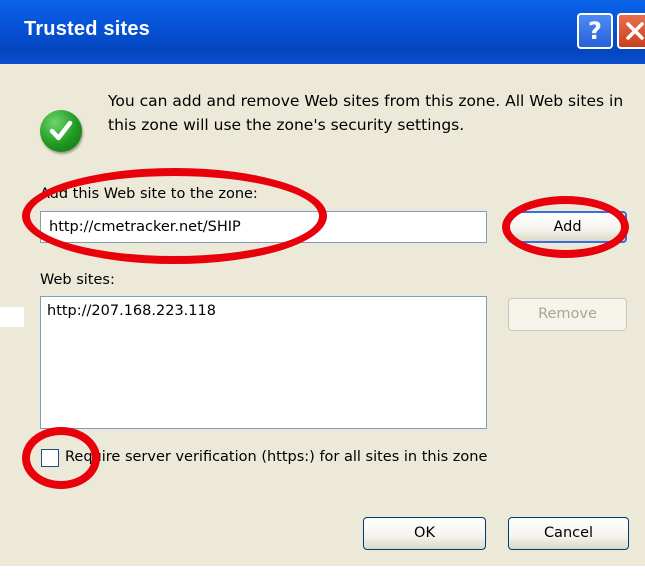  What do you see at coordinates (263, 227) in the screenshot?
I see `add-site-input` at bounding box center [263, 227].